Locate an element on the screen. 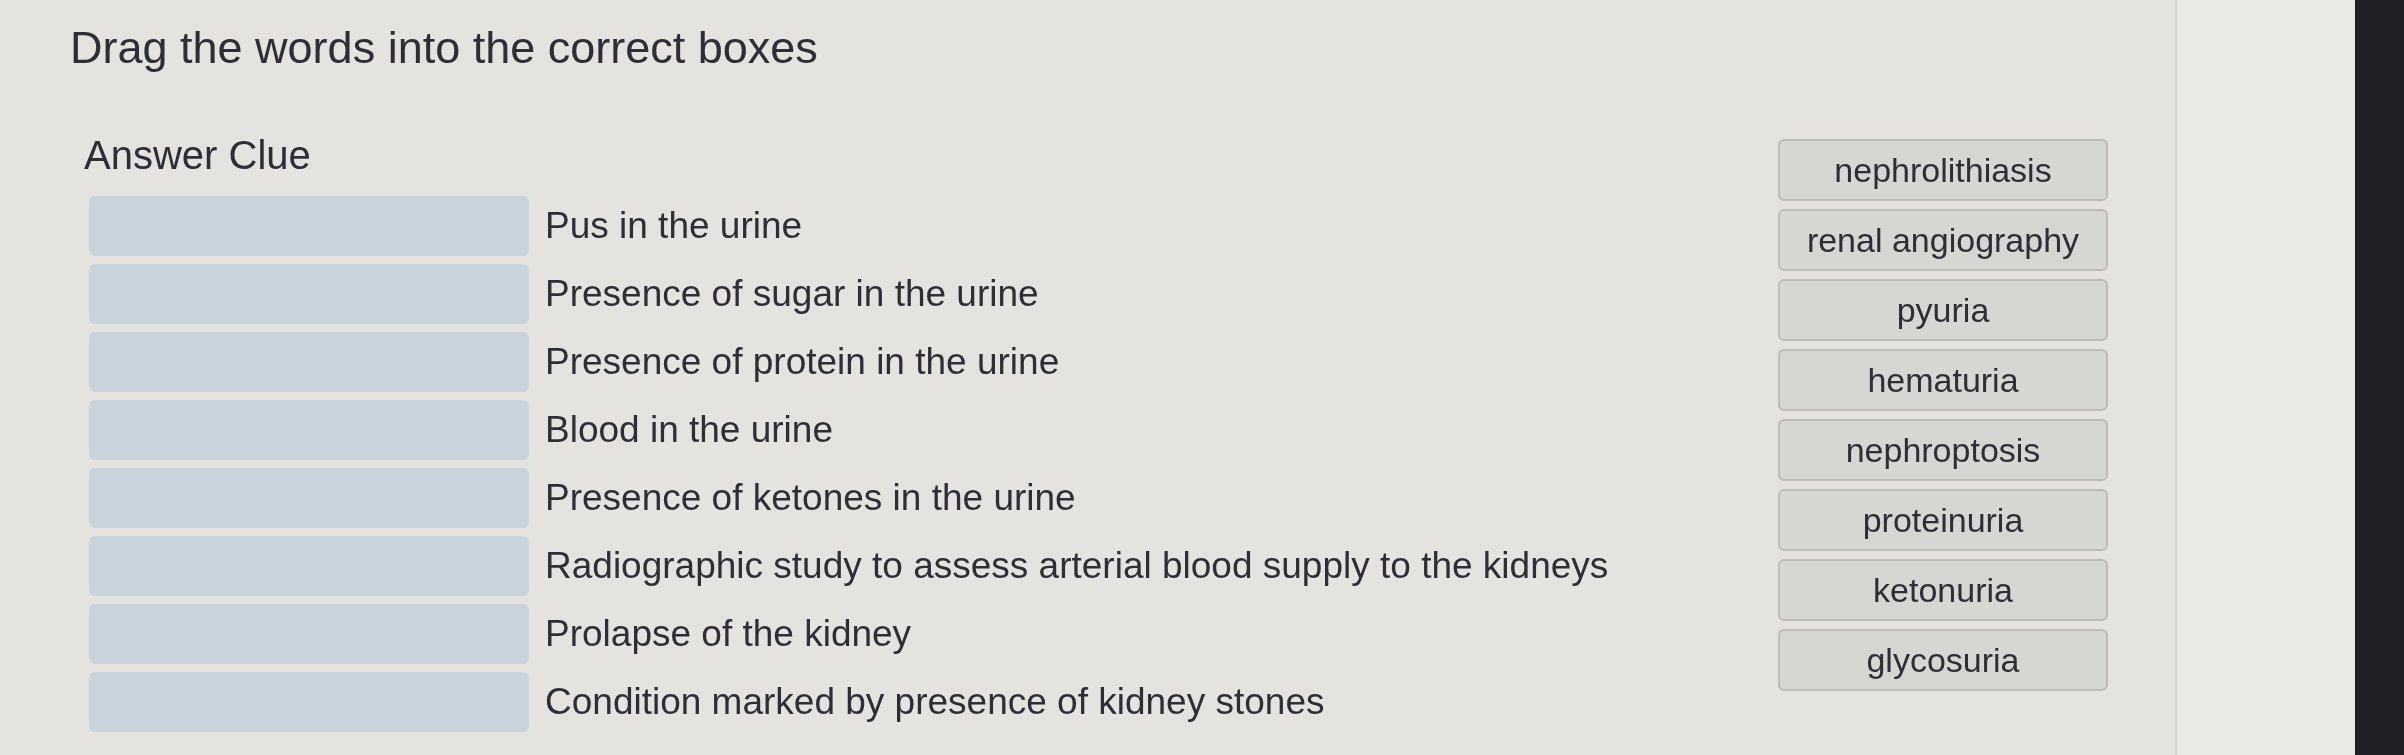  word-tile: hematuria is located at coordinates (1943, 380).